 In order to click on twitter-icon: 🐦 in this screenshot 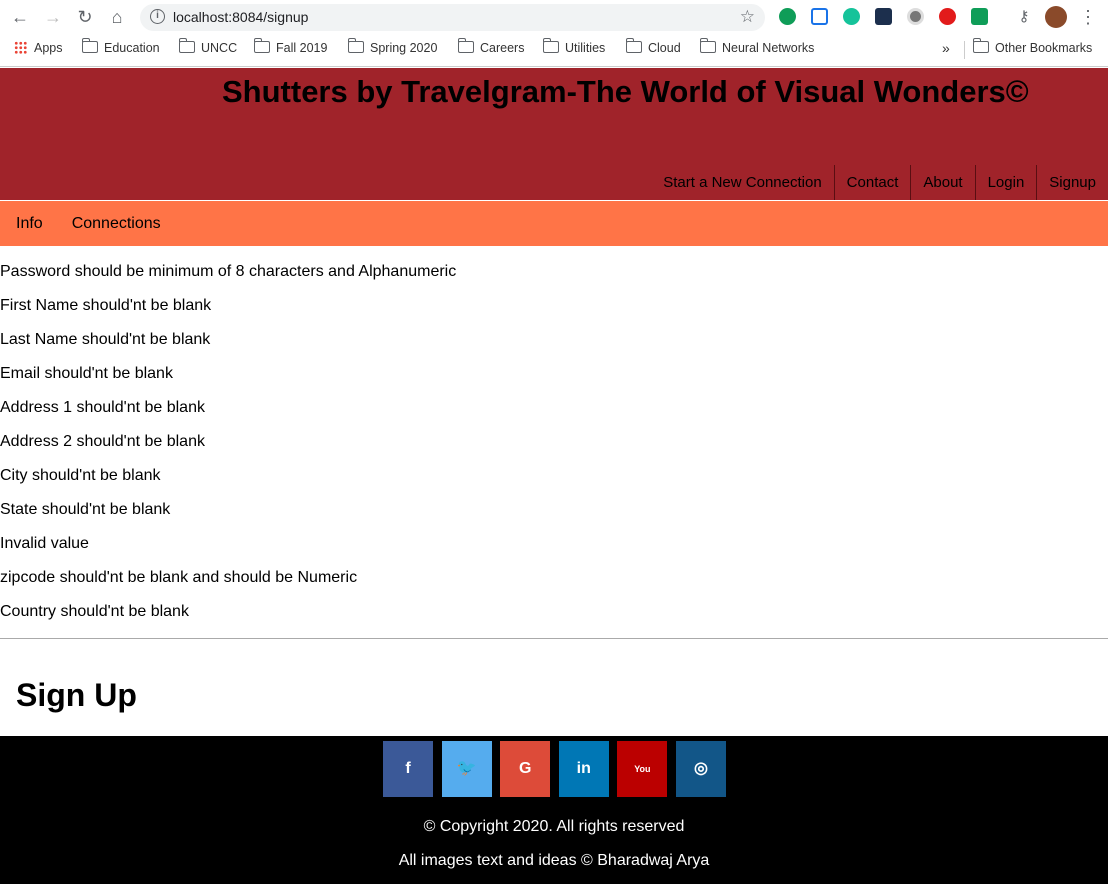, I will do `click(466, 769)`.